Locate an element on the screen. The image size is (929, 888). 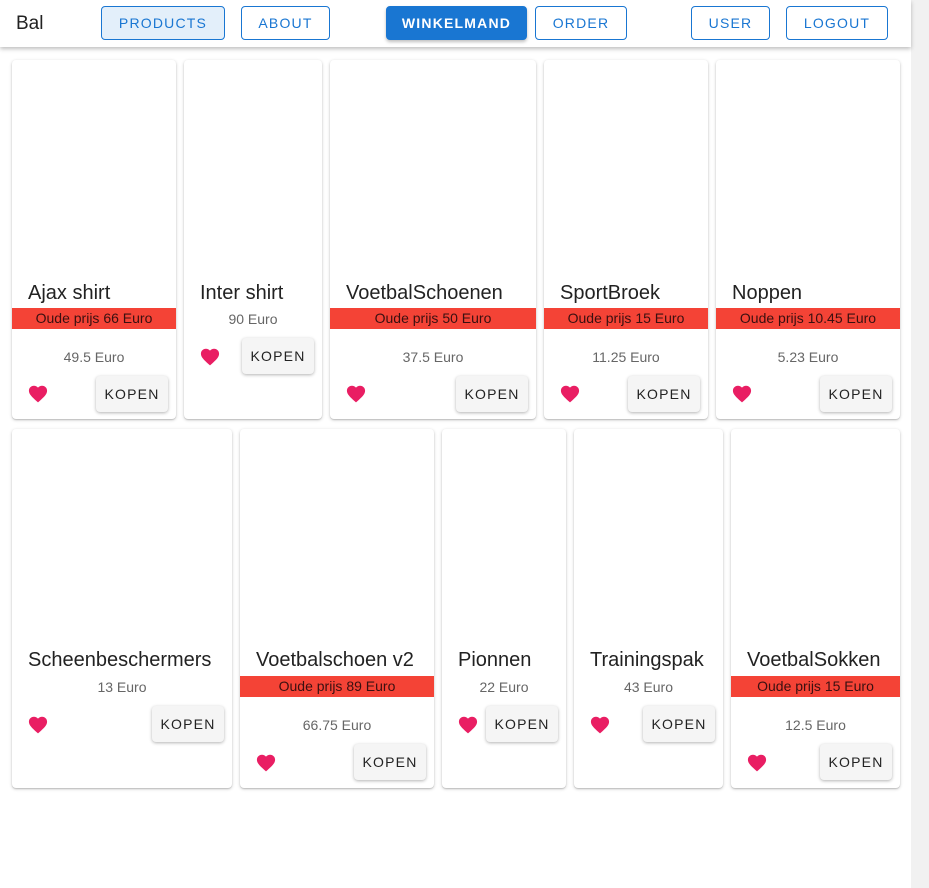
product-price: 49.5 Euro is located at coordinates (94, 357).